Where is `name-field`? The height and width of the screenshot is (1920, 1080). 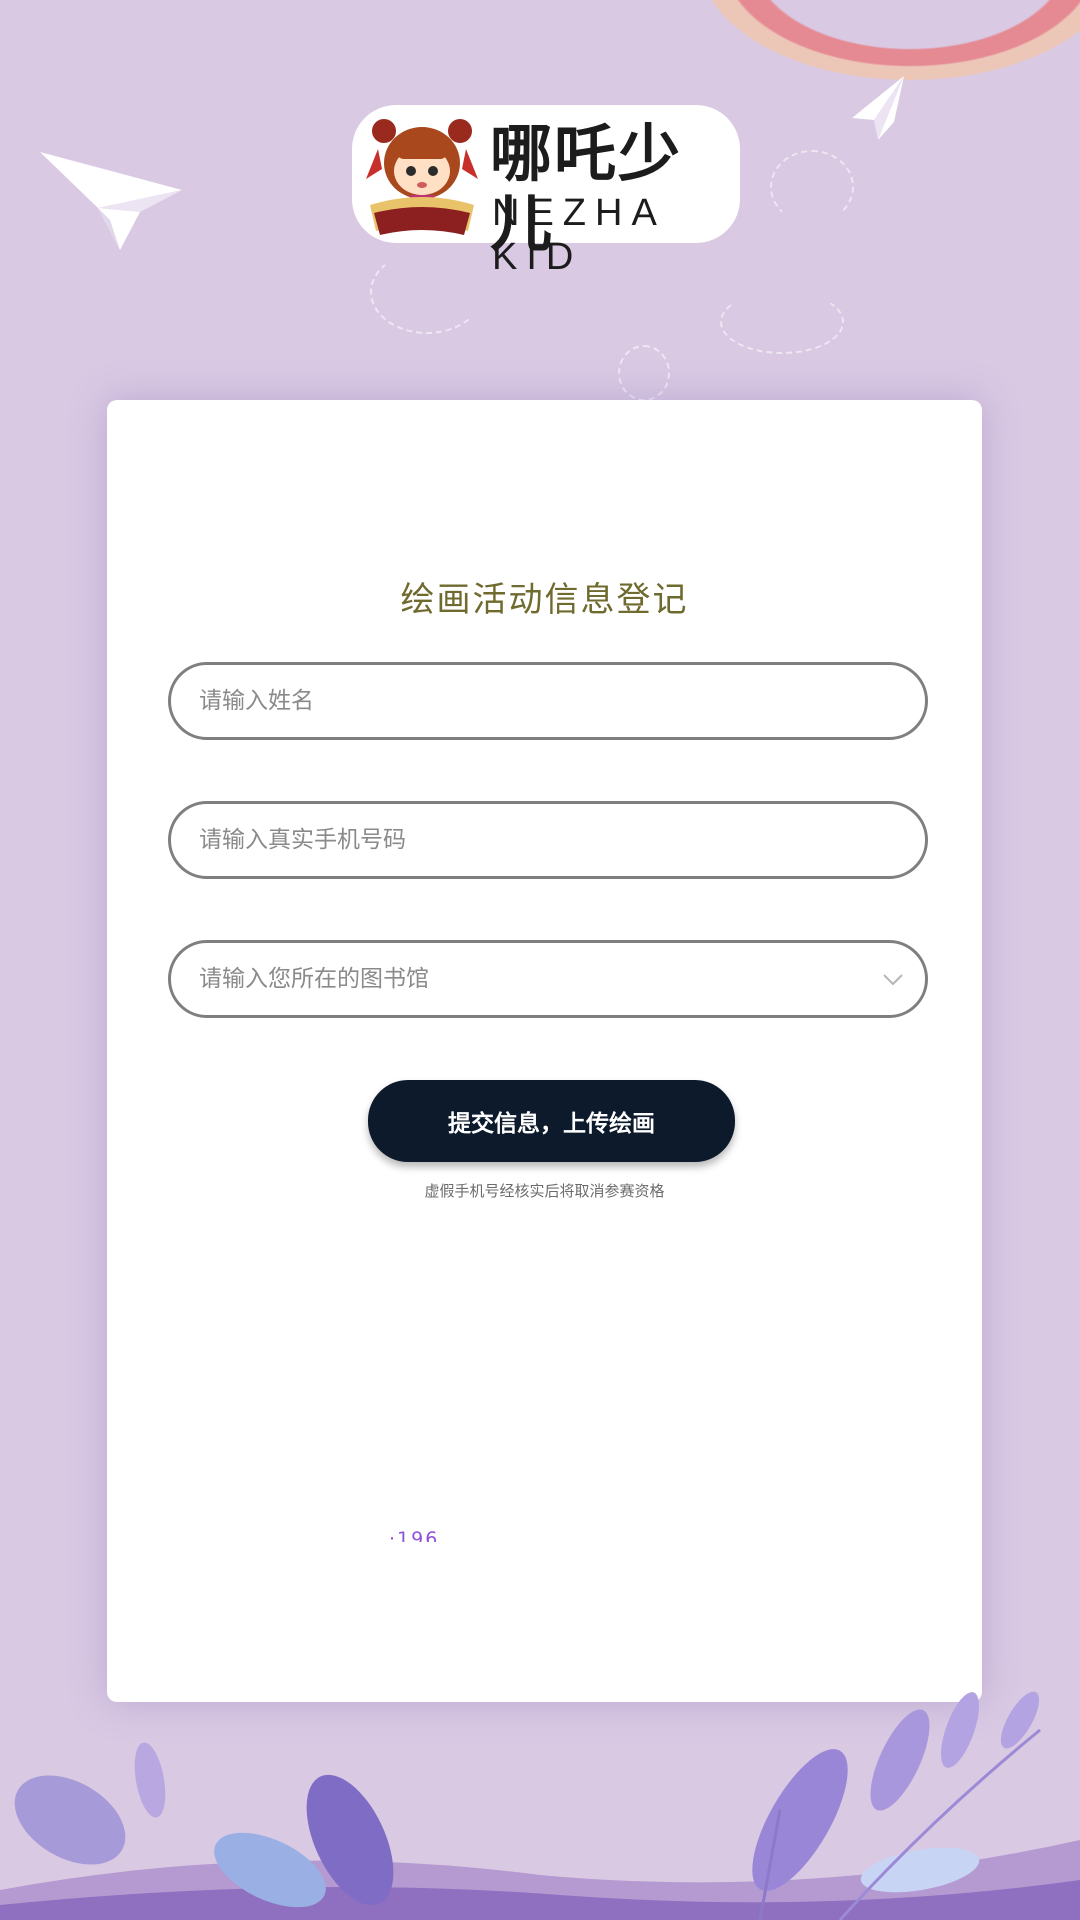
name-field is located at coordinates (548, 701).